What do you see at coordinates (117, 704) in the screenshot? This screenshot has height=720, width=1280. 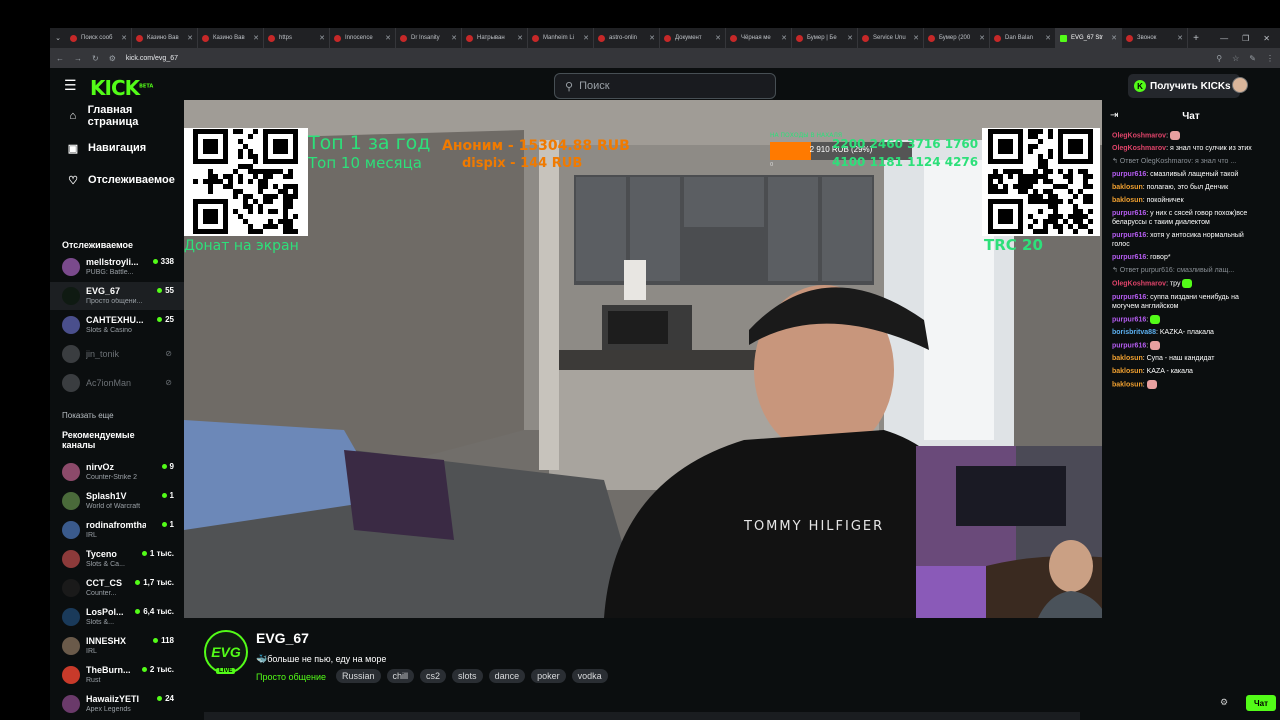 I see `recommended-channel: HawaiizYETI Apex Legends 24` at bounding box center [117, 704].